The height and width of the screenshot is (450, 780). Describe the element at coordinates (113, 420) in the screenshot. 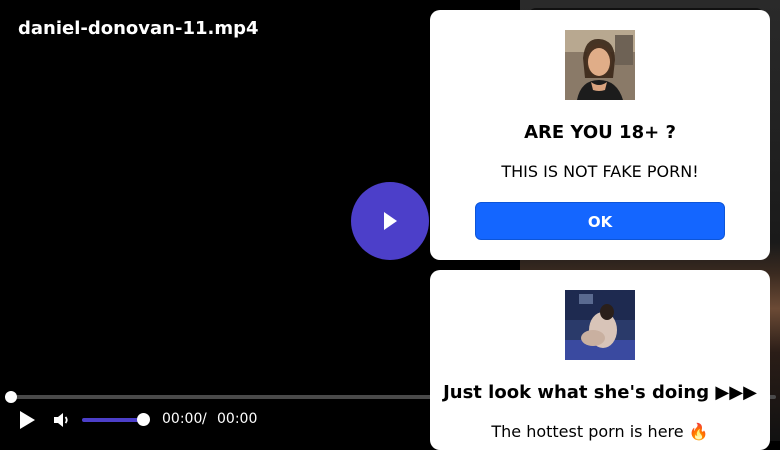

I see `volume-slider` at that location.